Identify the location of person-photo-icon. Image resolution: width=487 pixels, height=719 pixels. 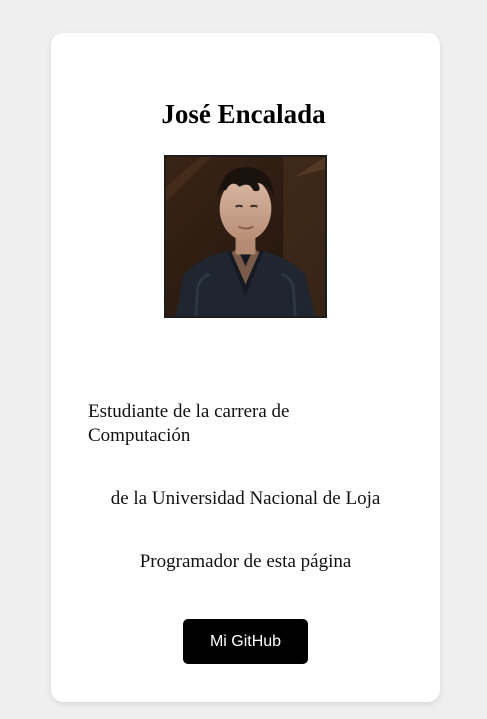
(245, 236).